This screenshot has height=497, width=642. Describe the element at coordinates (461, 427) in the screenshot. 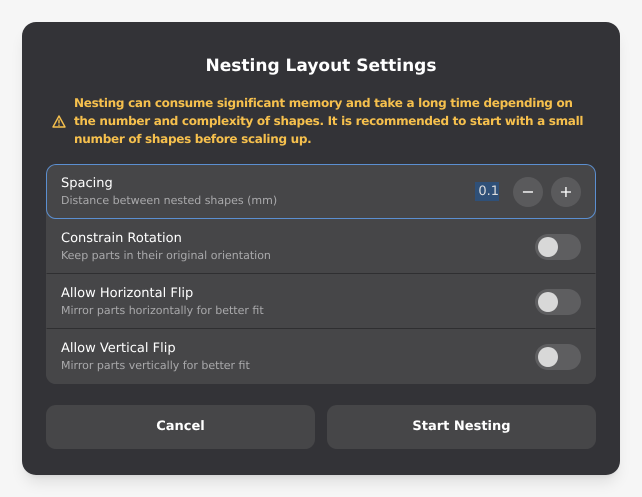

I see `start-button: Start Nesting` at that location.